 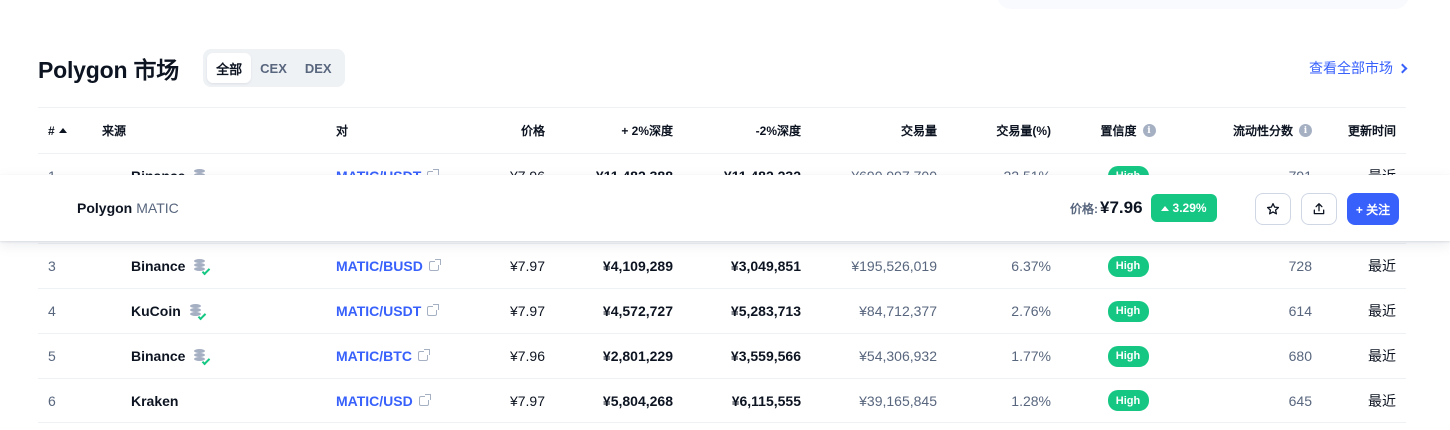 What do you see at coordinates (877, 130) in the screenshot?
I see `col-volume-header: 交易量` at bounding box center [877, 130].